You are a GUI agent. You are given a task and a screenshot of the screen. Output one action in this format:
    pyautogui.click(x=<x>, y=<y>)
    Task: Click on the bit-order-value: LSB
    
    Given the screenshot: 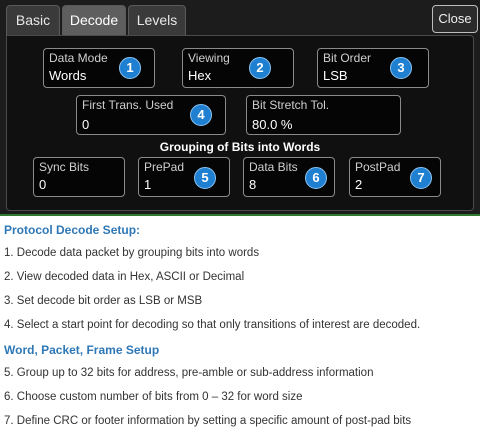 What is the action you would take?
    pyautogui.click(x=335, y=75)
    